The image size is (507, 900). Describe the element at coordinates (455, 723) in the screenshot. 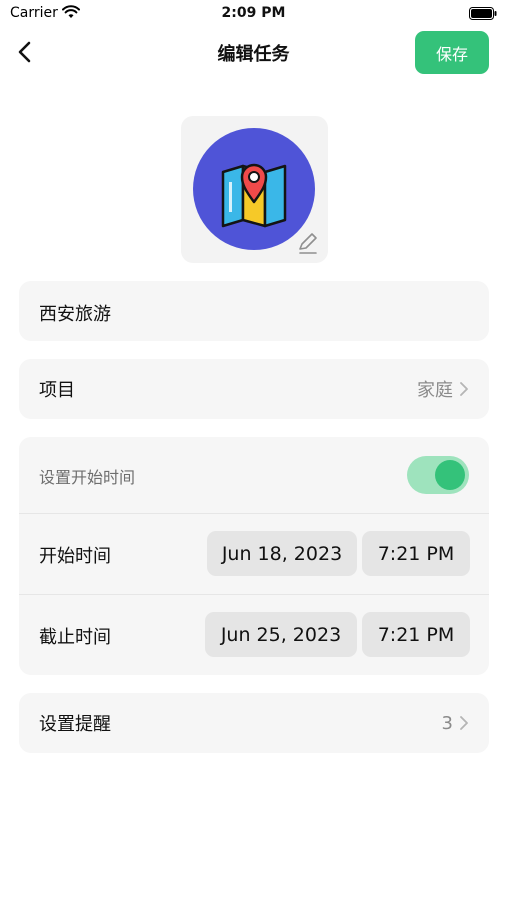

I see `reminder-value-group: 3` at that location.